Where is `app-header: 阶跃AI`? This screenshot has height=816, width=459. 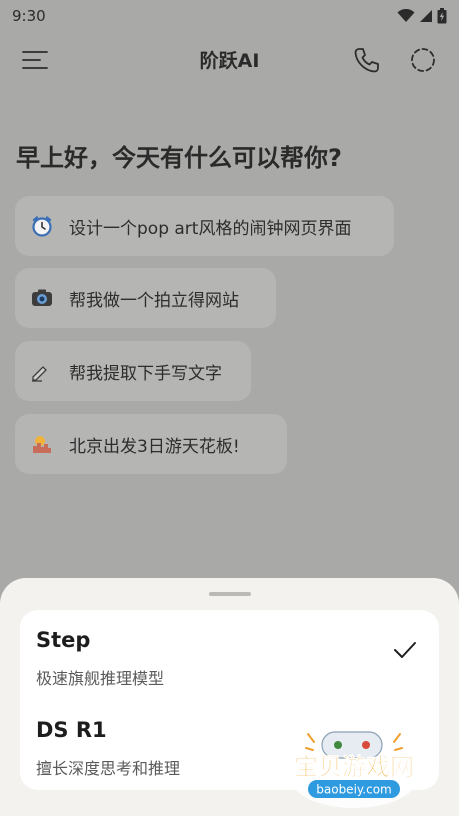
app-header: 阶跃AI is located at coordinates (229, 60).